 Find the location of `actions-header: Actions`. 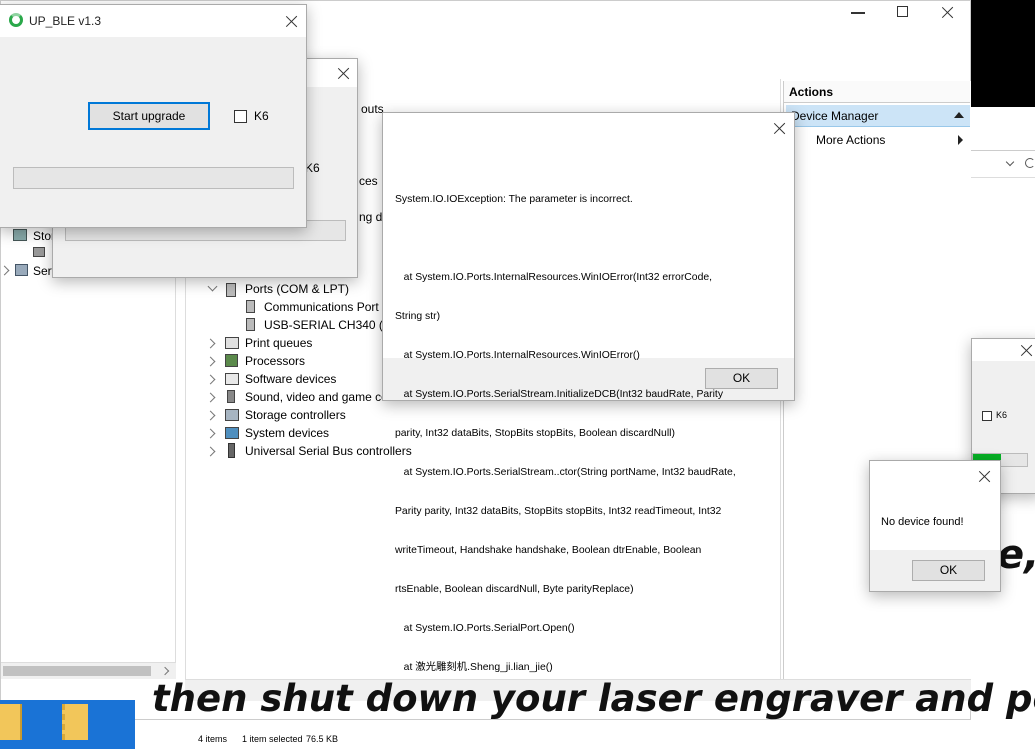

actions-header: Actions is located at coordinates (877, 92).